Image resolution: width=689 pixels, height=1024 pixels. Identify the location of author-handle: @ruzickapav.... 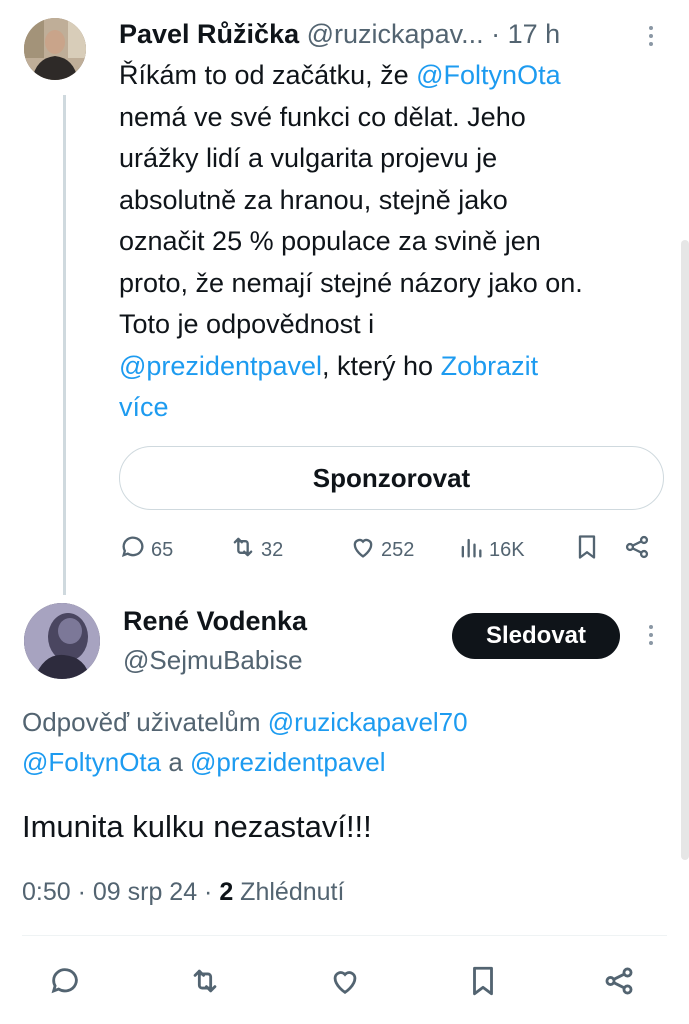
(395, 34).